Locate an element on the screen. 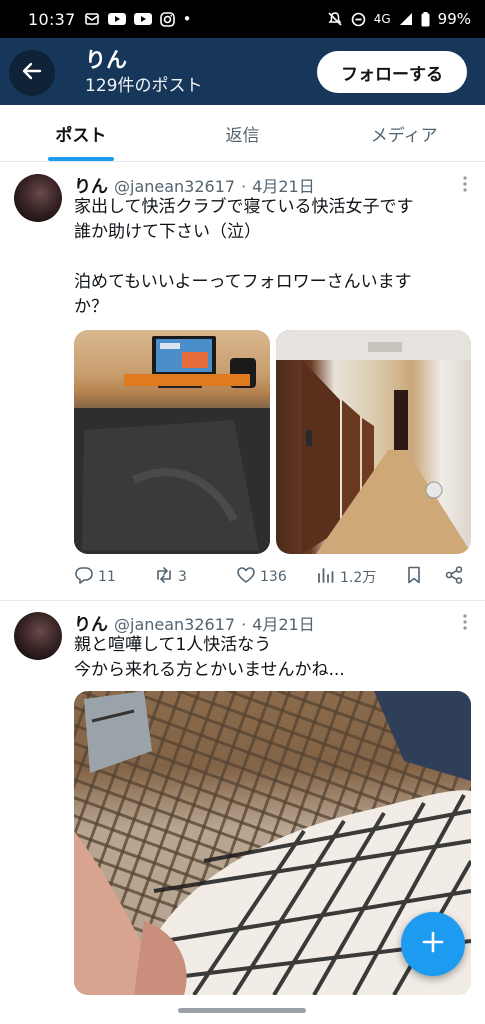 The height and width of the screenshot is (1024, 485). reply-count: 11 is located at coordinates (107, 577).